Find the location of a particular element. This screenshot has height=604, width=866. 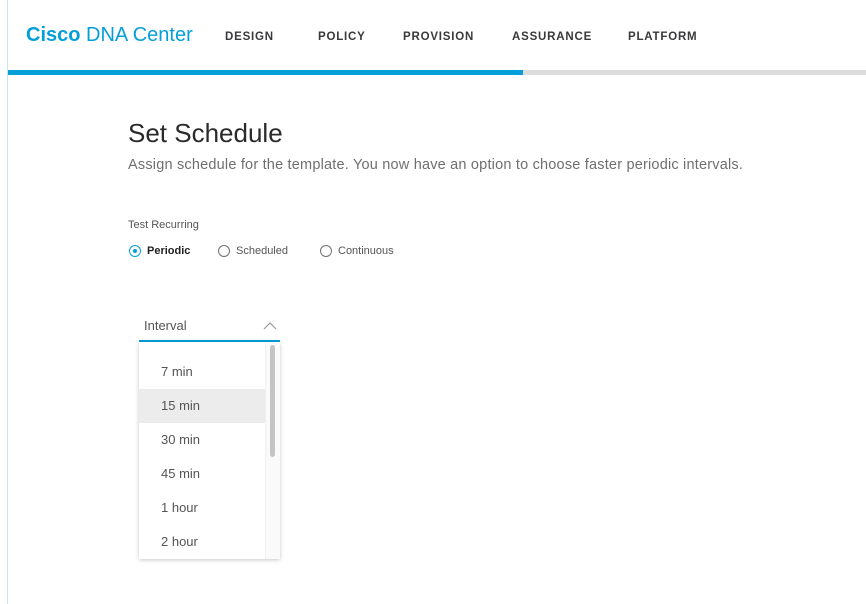

interval-option-7-min: 7 min is located at coordinates (202, 372).